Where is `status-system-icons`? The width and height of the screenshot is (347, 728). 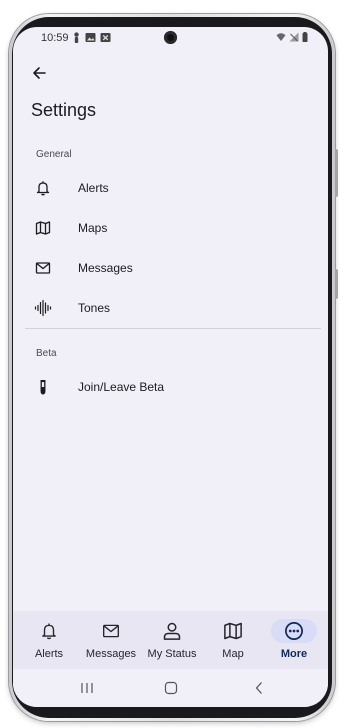 status-system-icons is located at coordinates (292, 37).